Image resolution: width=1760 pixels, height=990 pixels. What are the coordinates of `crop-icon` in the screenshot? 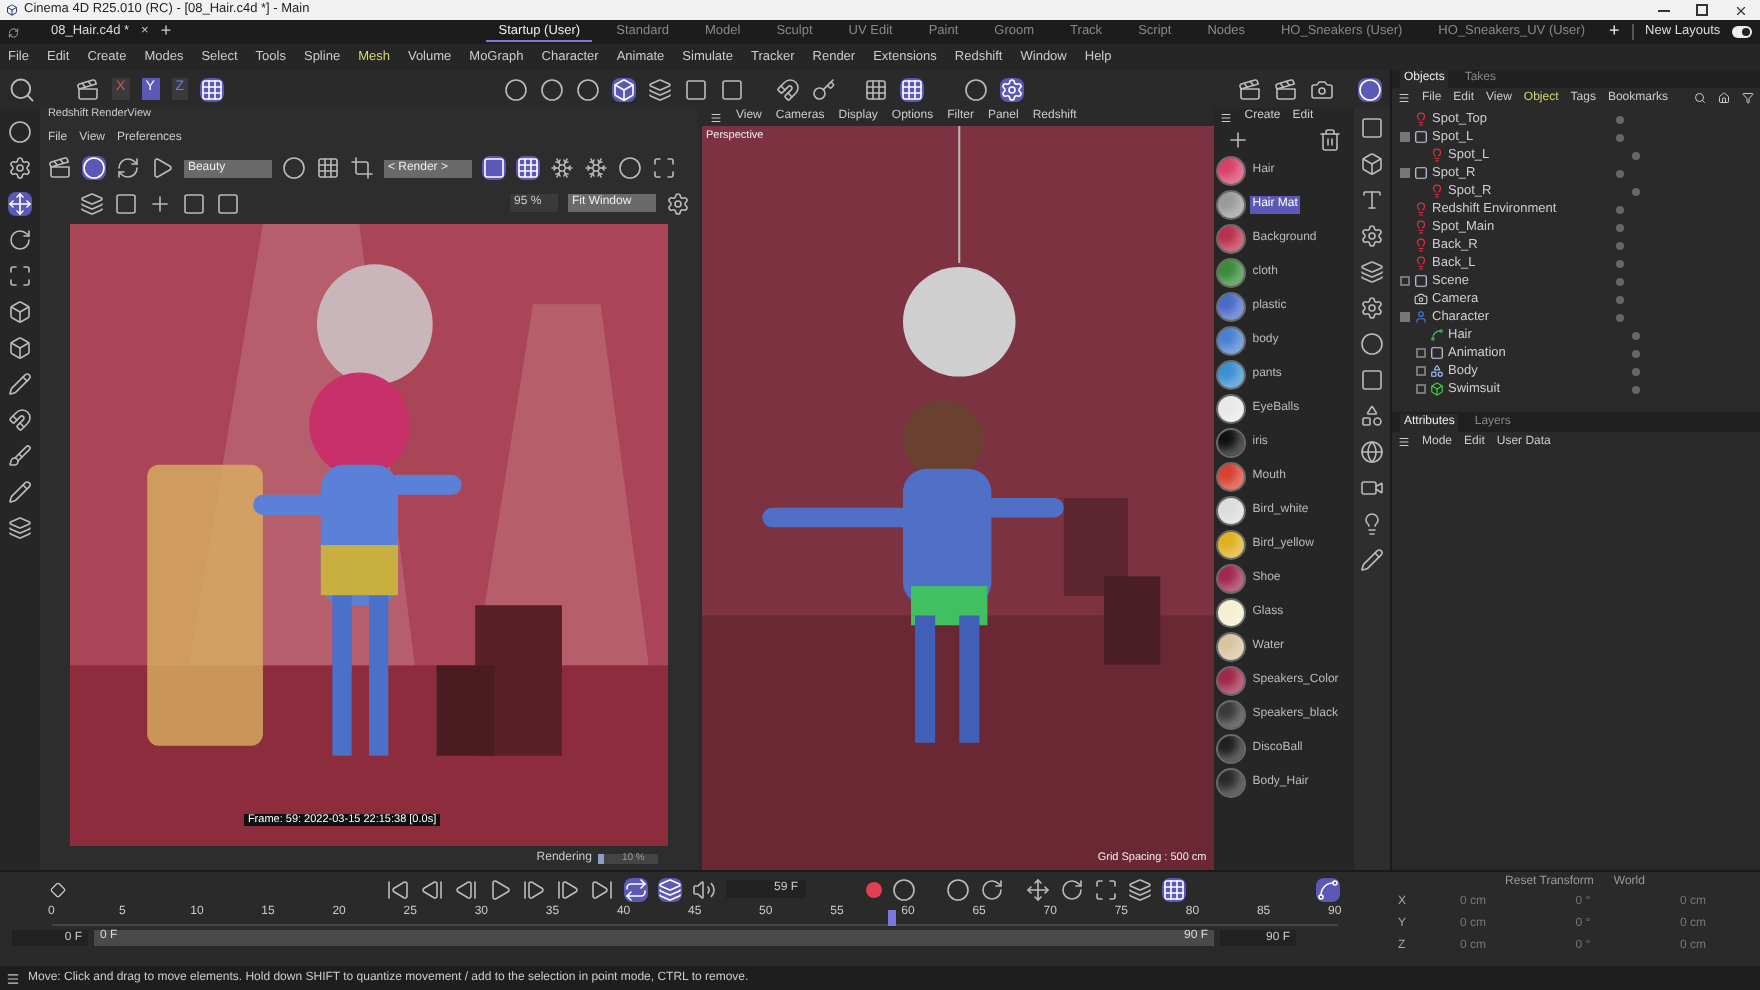 It's located at (361, 168).